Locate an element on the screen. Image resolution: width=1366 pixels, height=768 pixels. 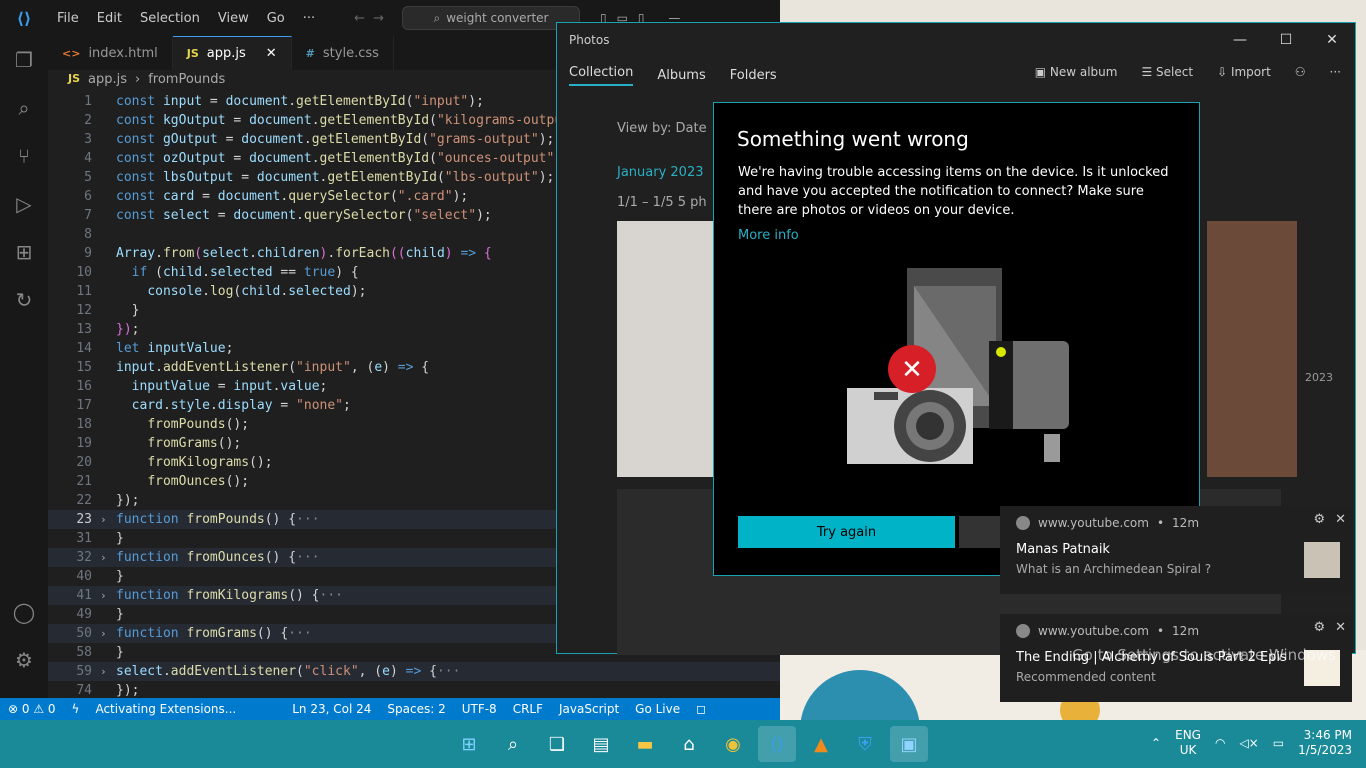
system-tray: ⌃ ENG UK ◠ ◁× ▭ 3:46 PM 1/5/2023 is located at coordinates (1251, 743).